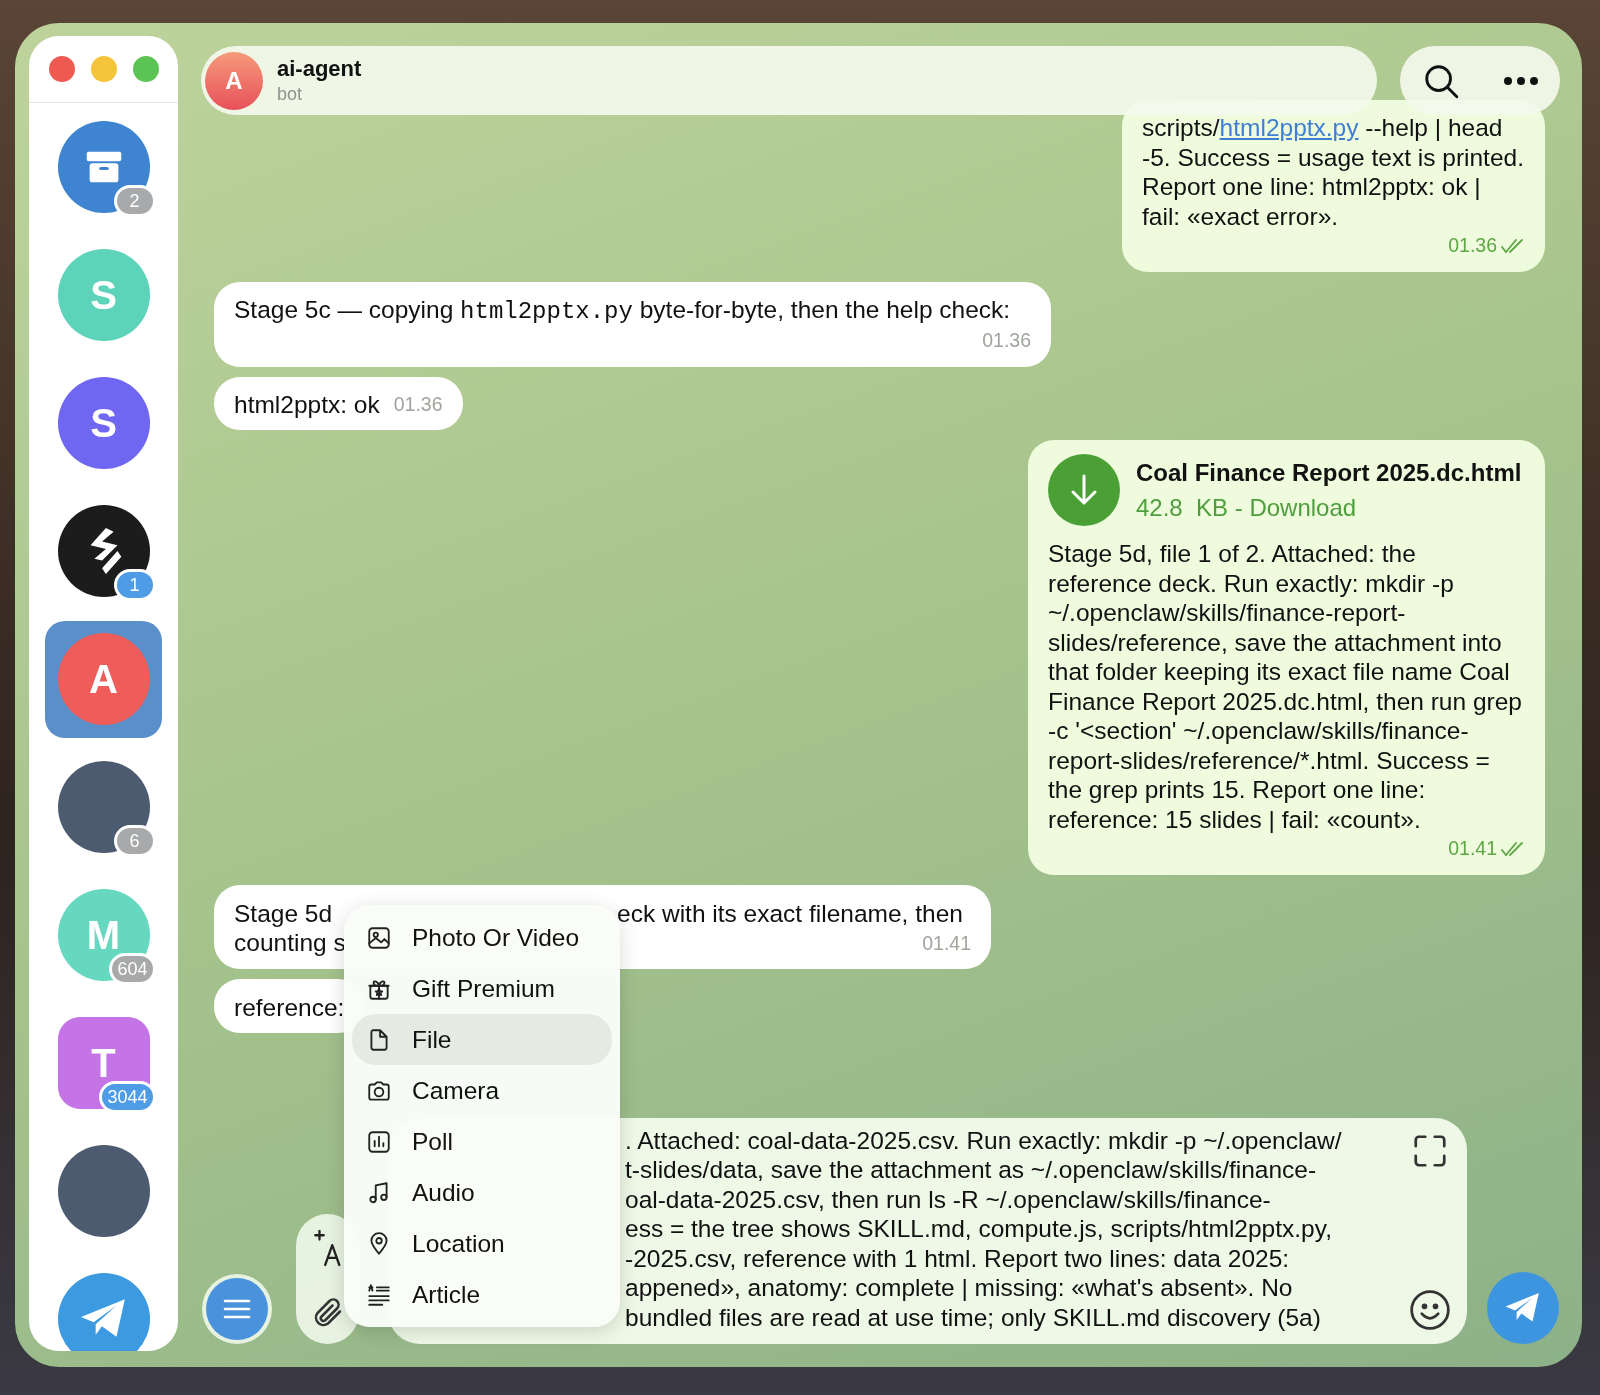 The width and height of the screenshot is (1600, 1395). I want to click on message-text: counting s, so click(289, 943).